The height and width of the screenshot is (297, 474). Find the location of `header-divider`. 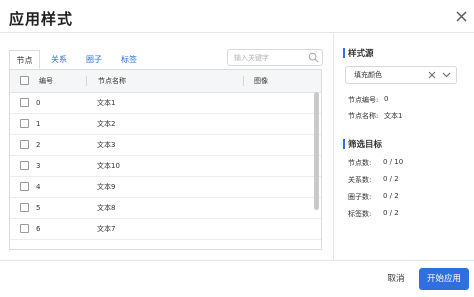

header-divider is located at coordinates (237, 32).